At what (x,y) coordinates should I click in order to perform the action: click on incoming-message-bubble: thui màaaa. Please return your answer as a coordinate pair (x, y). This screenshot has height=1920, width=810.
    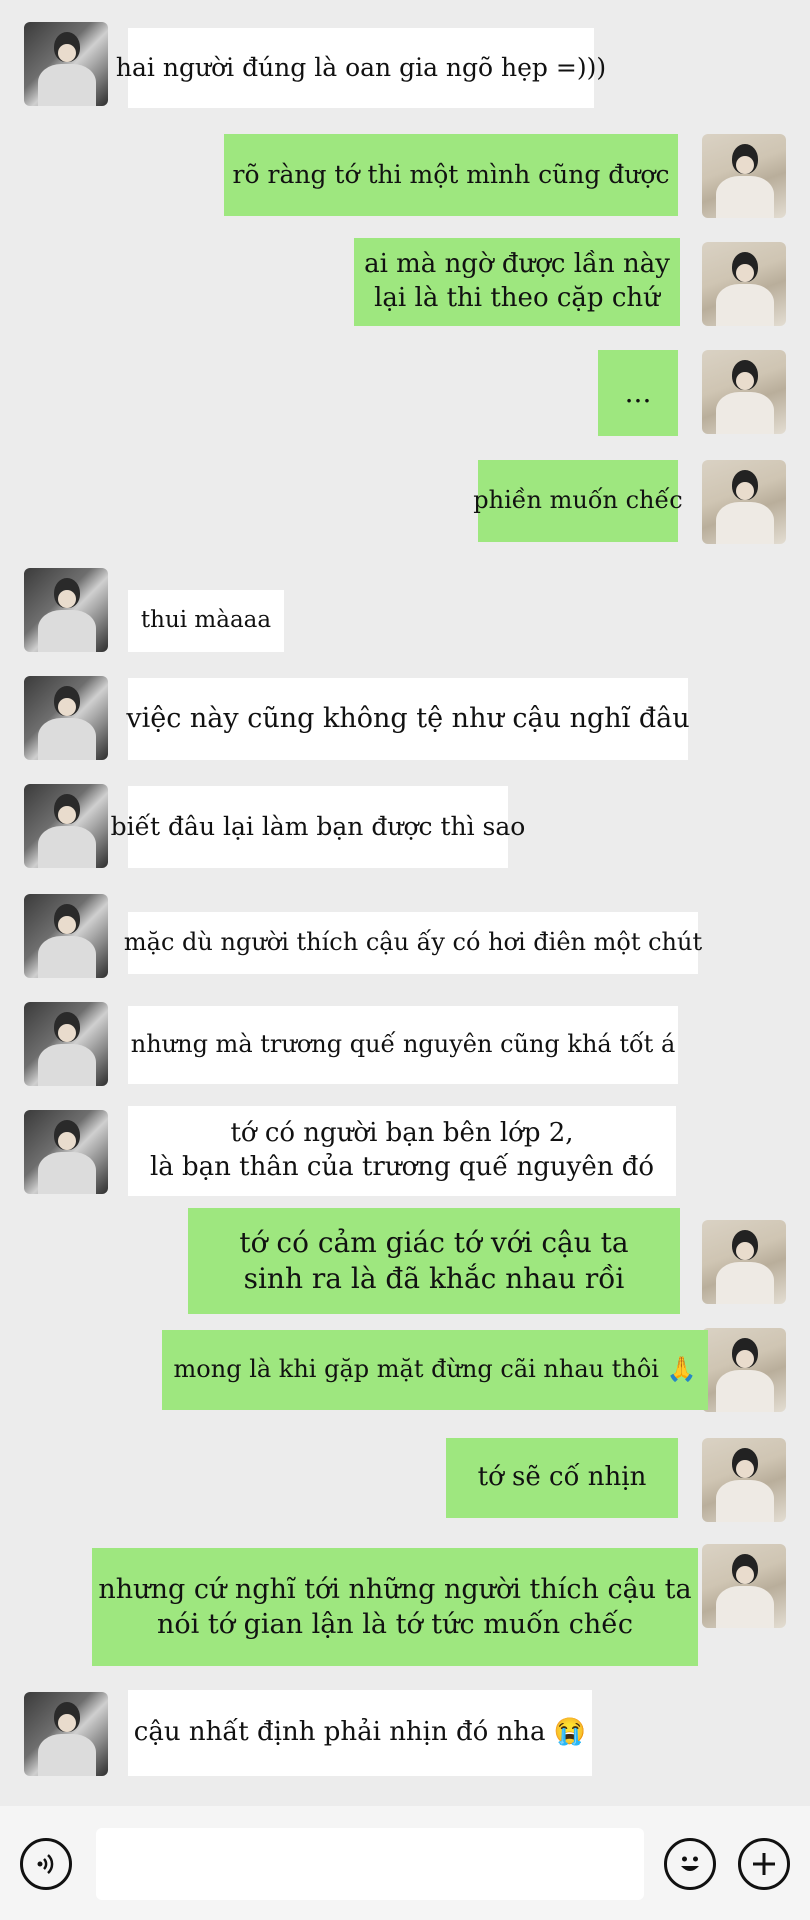
    Looking at the image, I should click on (206, 621).